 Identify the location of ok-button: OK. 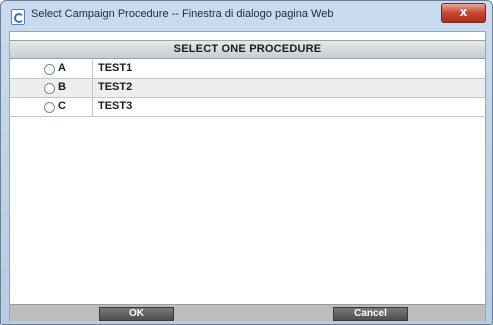
(136, 314).